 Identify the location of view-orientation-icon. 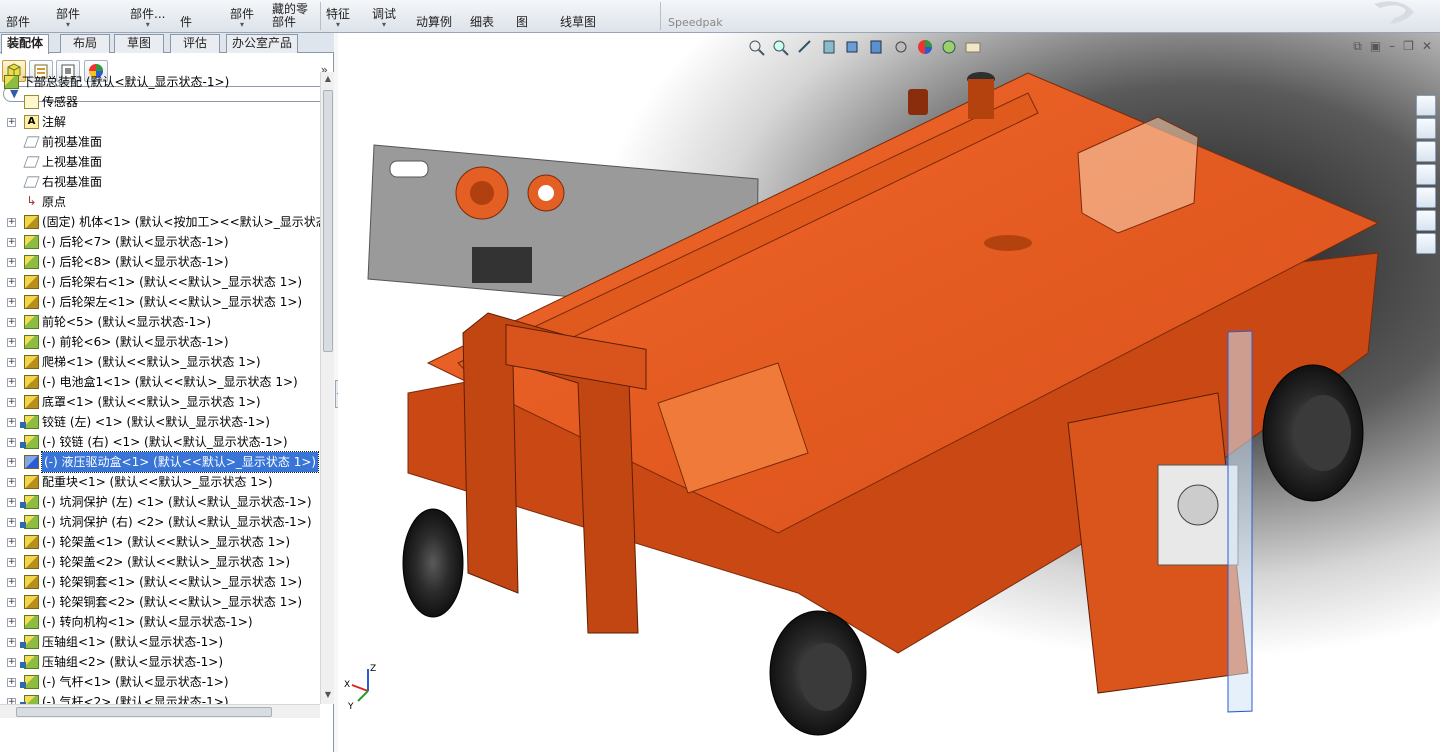
(853, 47).